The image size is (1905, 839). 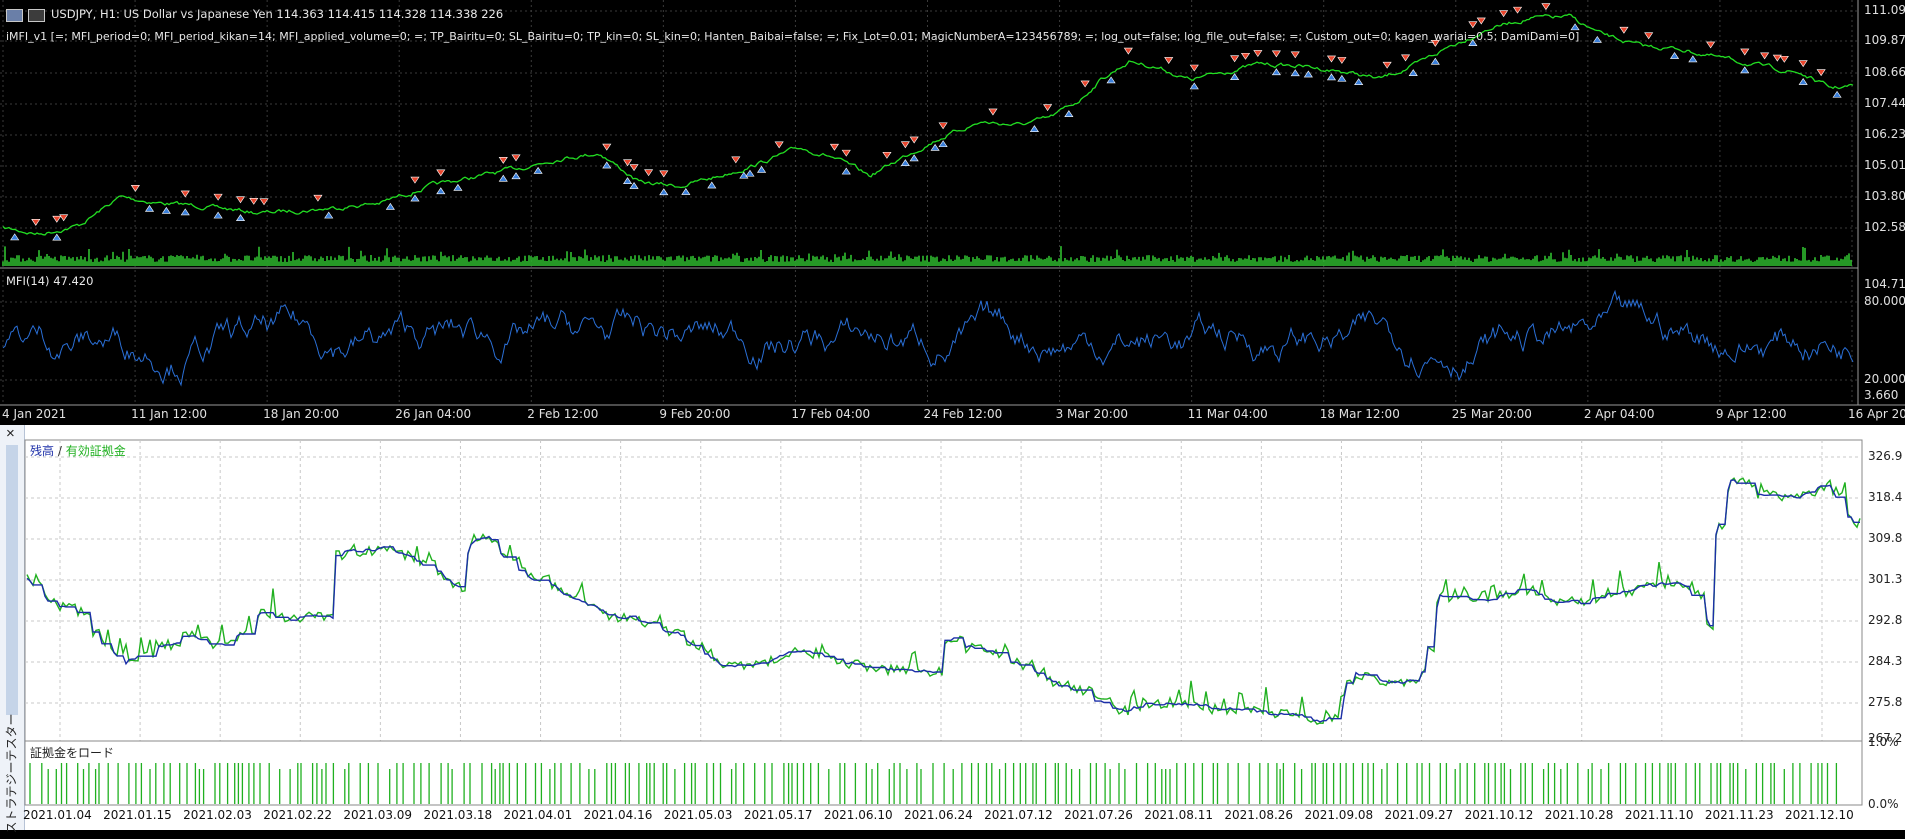 I want to click on mfi-tick-label: 3.660, so click(x=1881, y=395).